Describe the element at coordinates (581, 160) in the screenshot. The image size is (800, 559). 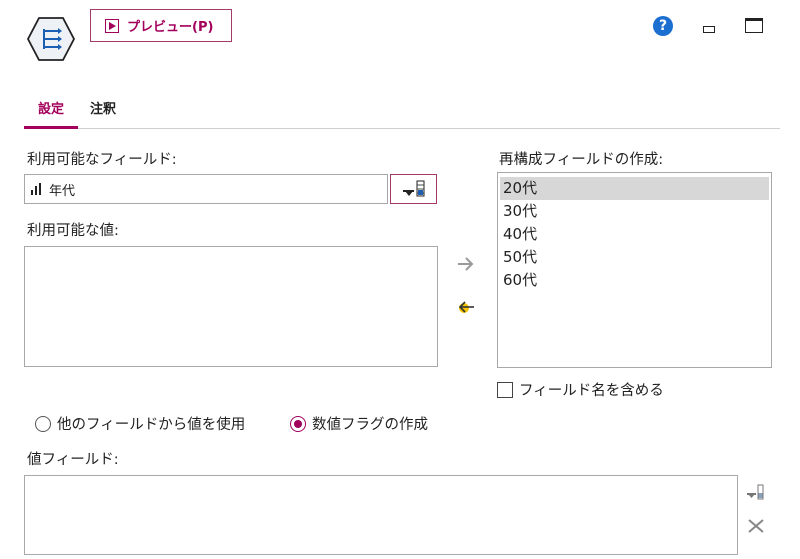
I see `reconstructed-fields-label: 再構成フィールドの作成:` at that location.